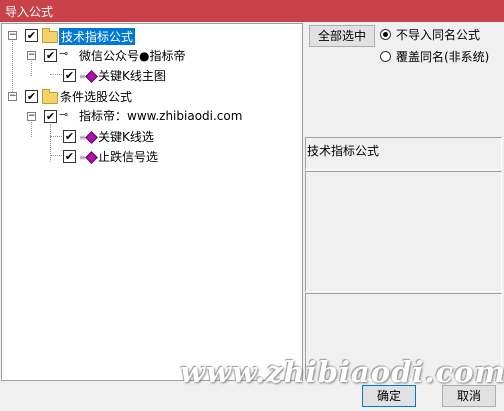 This screenshot has width=504, height=411. Describe the element at coordinates (342, 372) in the screenshot. I see `watermark-text: www.zhibiaodi.com` at that location.